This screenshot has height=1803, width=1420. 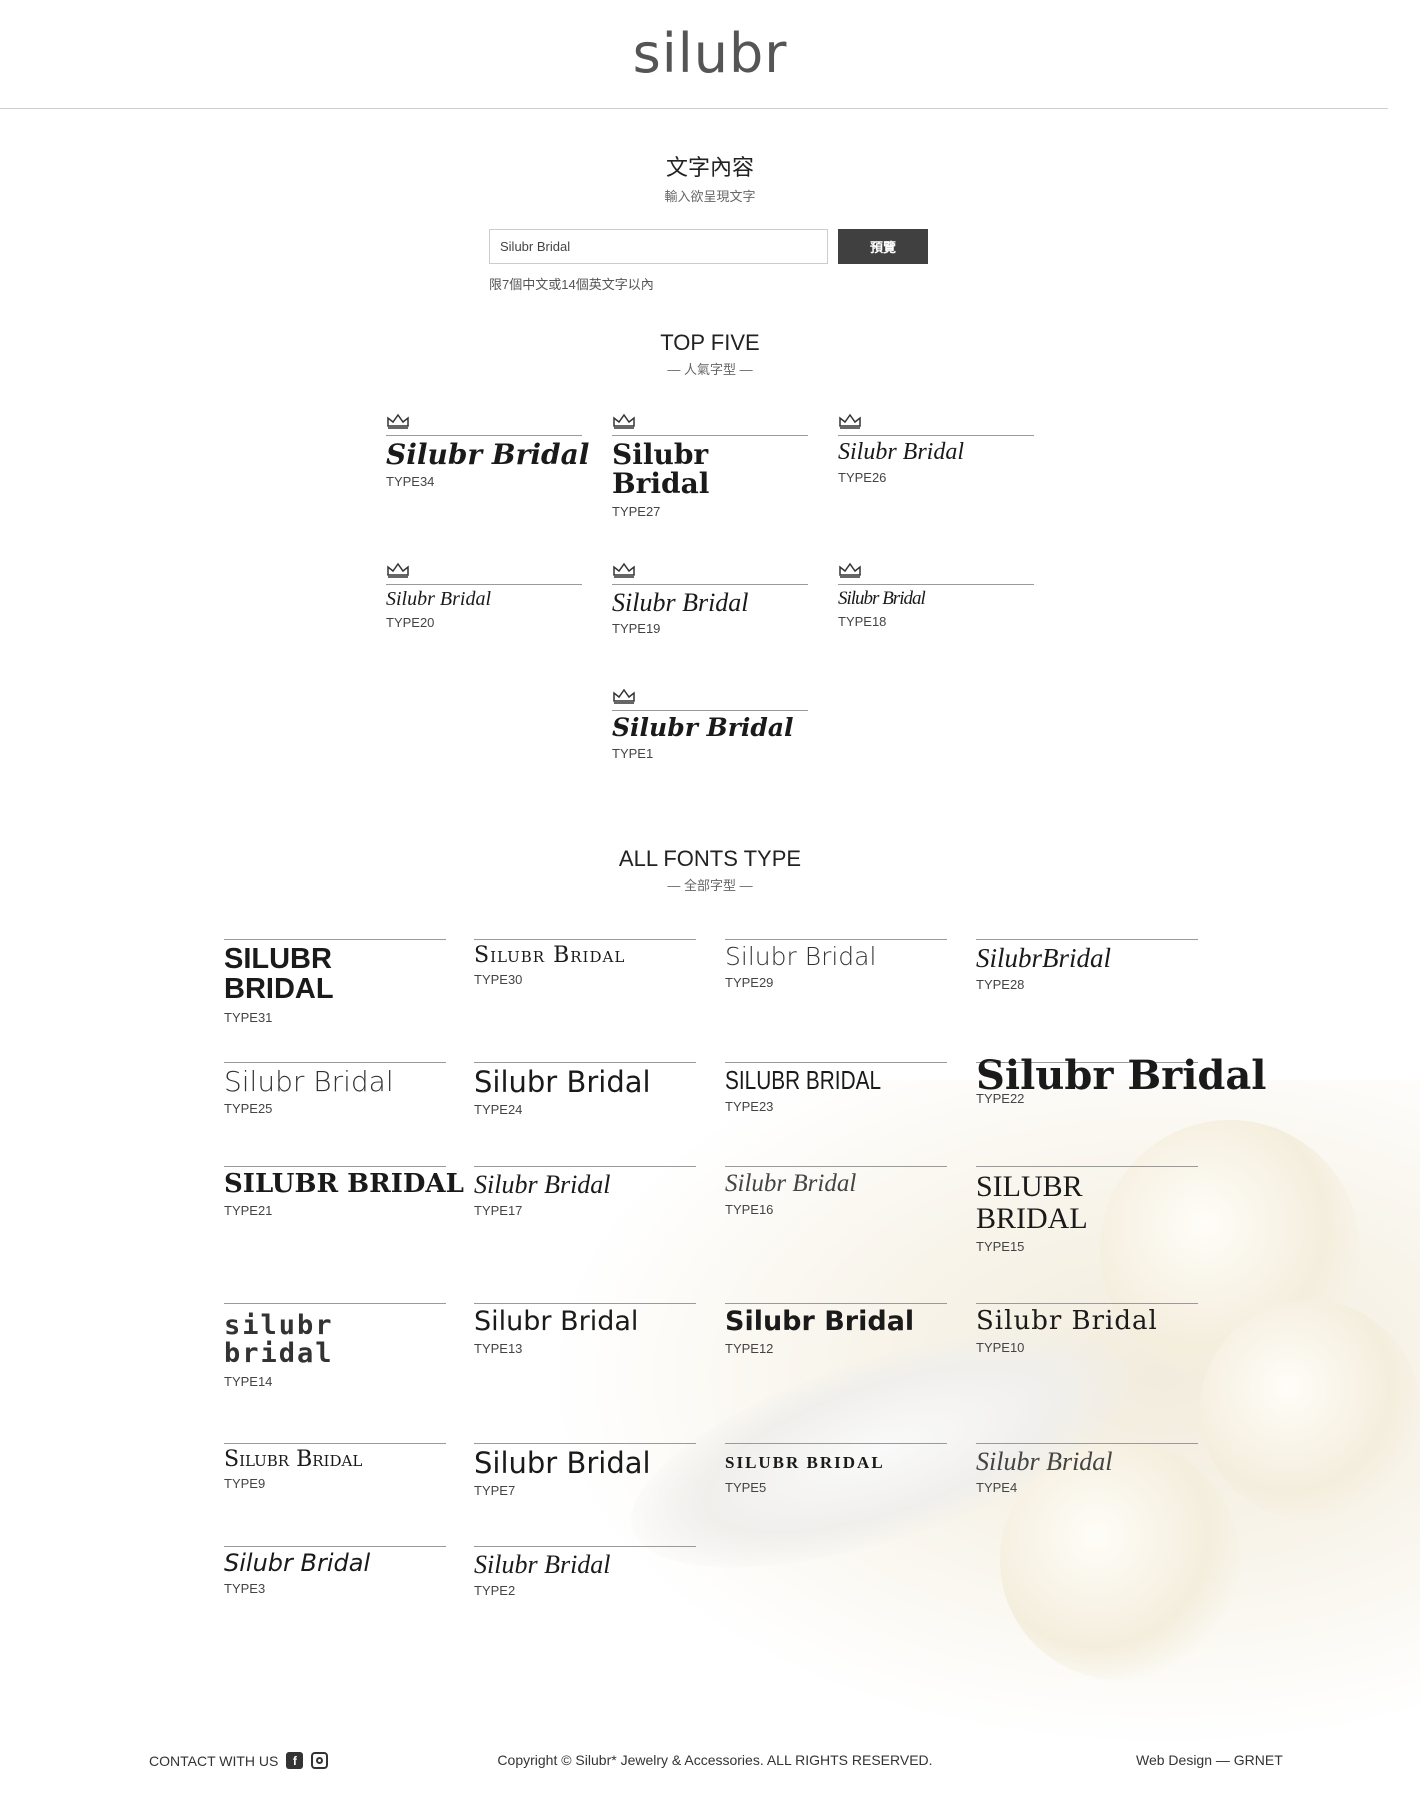 I want to click on font-card: Silubr Bridal TYPE30, so click(x=585, y=963).